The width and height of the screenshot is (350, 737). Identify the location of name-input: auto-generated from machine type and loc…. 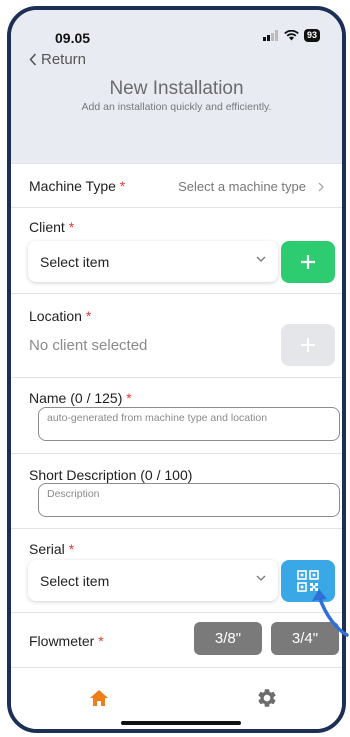
(189, 424).